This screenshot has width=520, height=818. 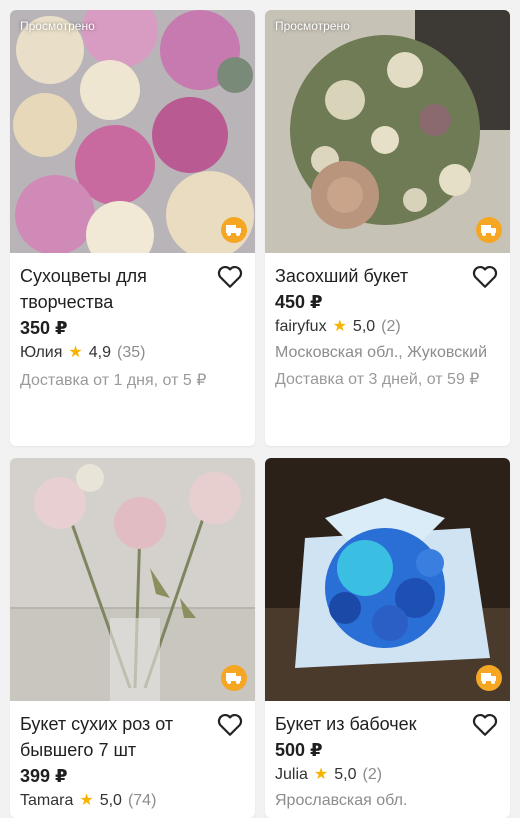 I want to click on delivery-text: Доставка от 1 дня, от 5 ₽, so click(x=113, y=380).